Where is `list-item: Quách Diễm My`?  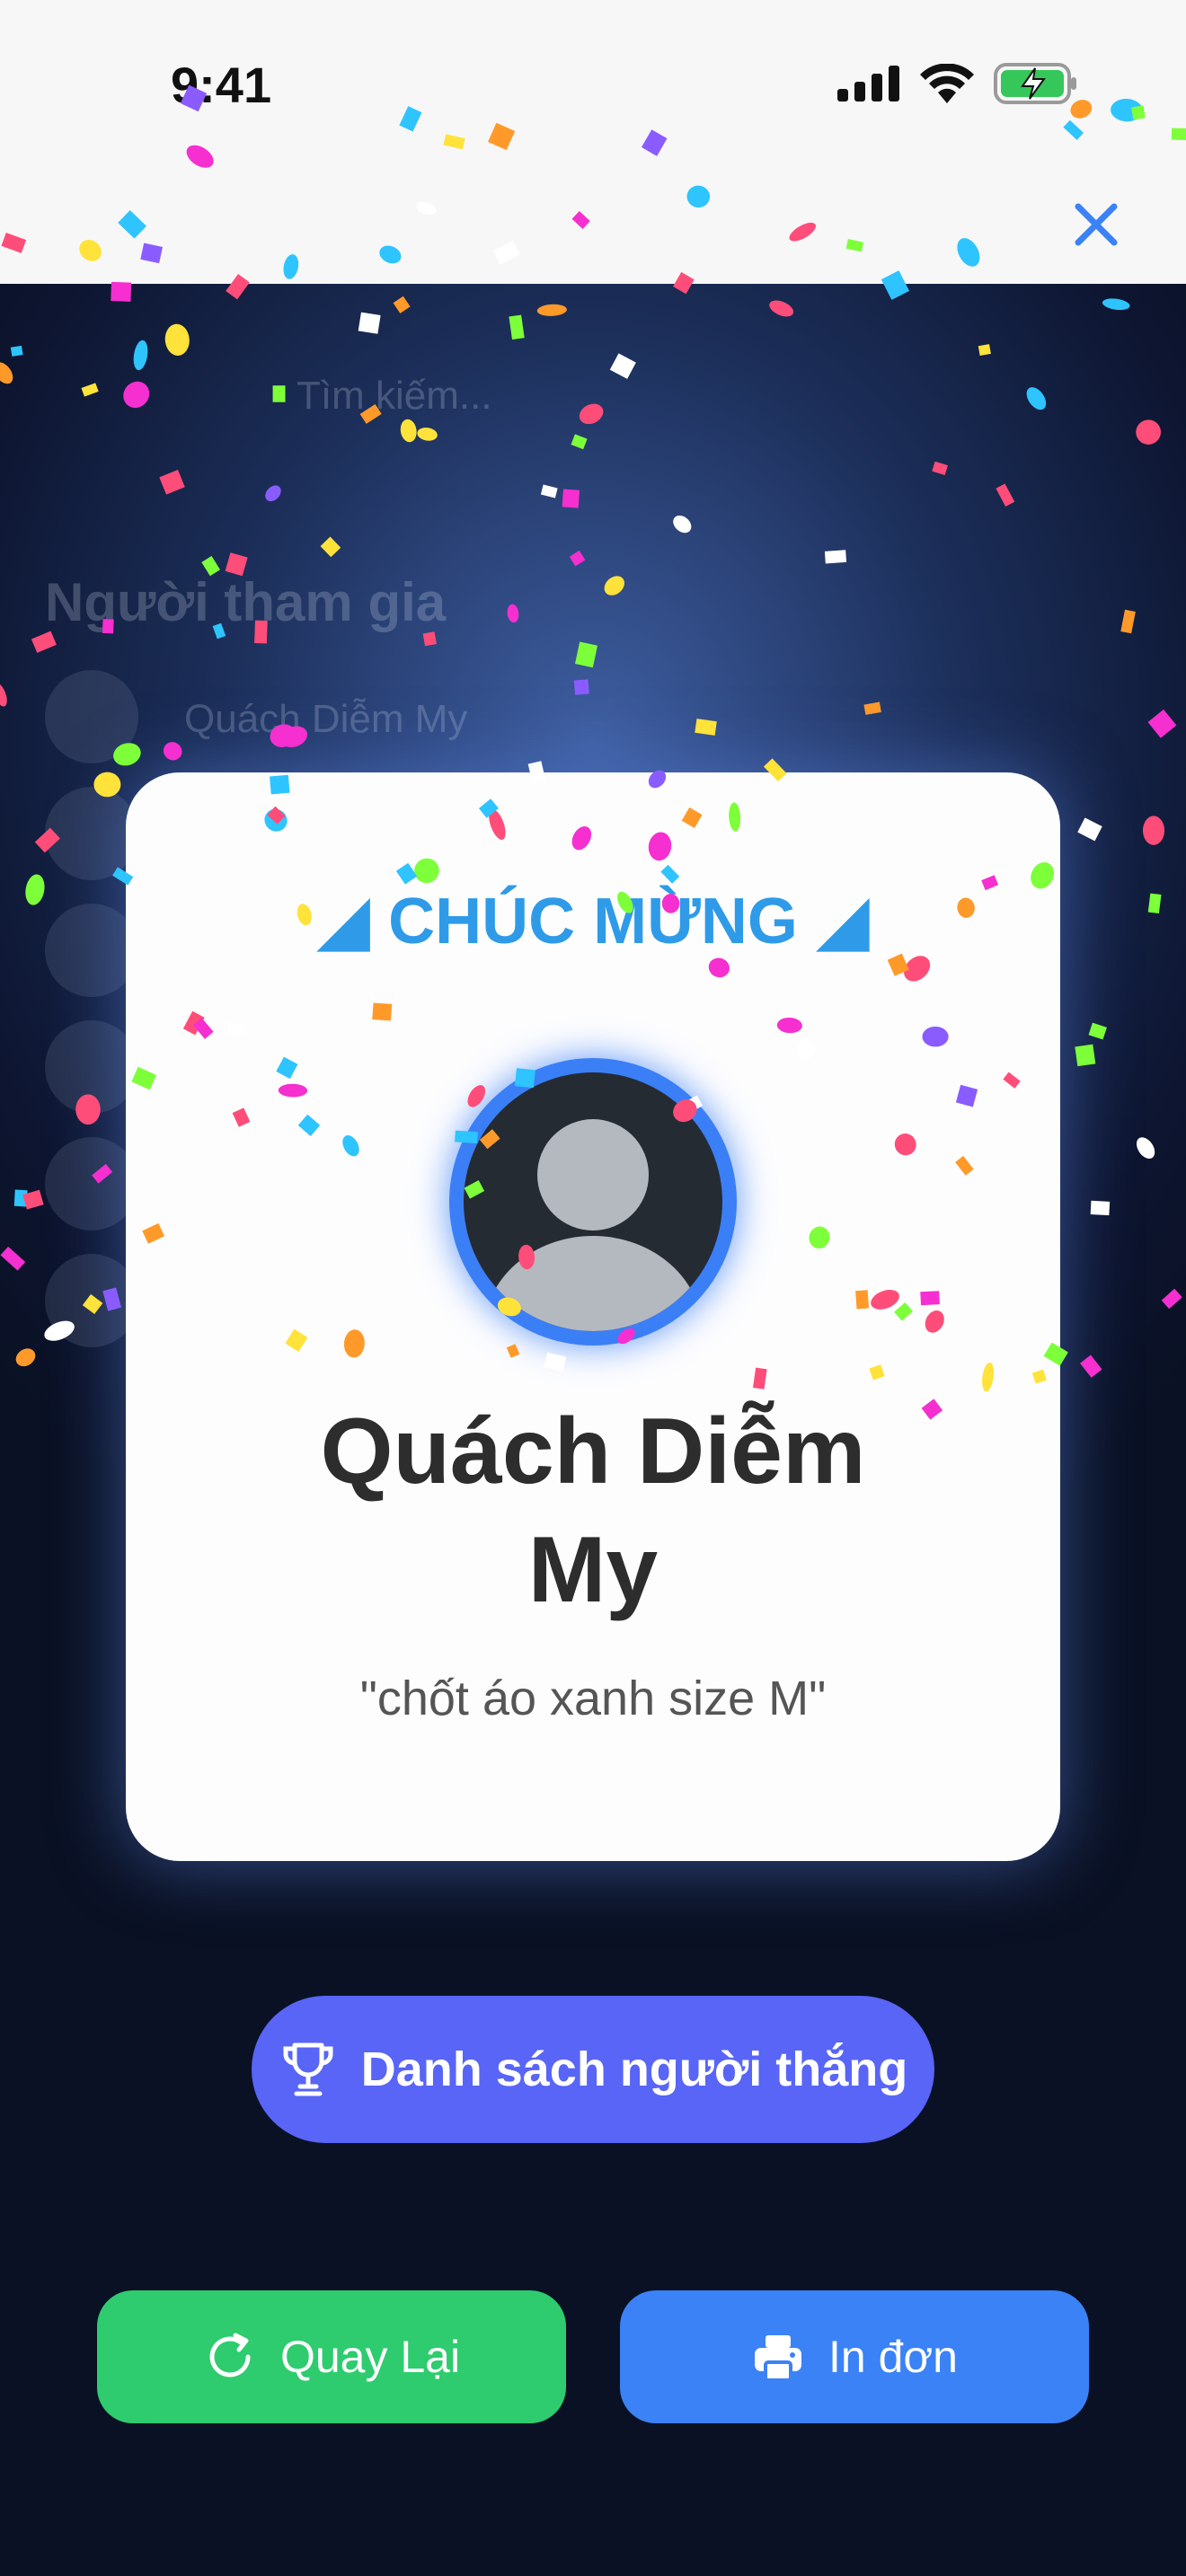
list-item: Quách Diễm My is located at coordinates (539, 719).